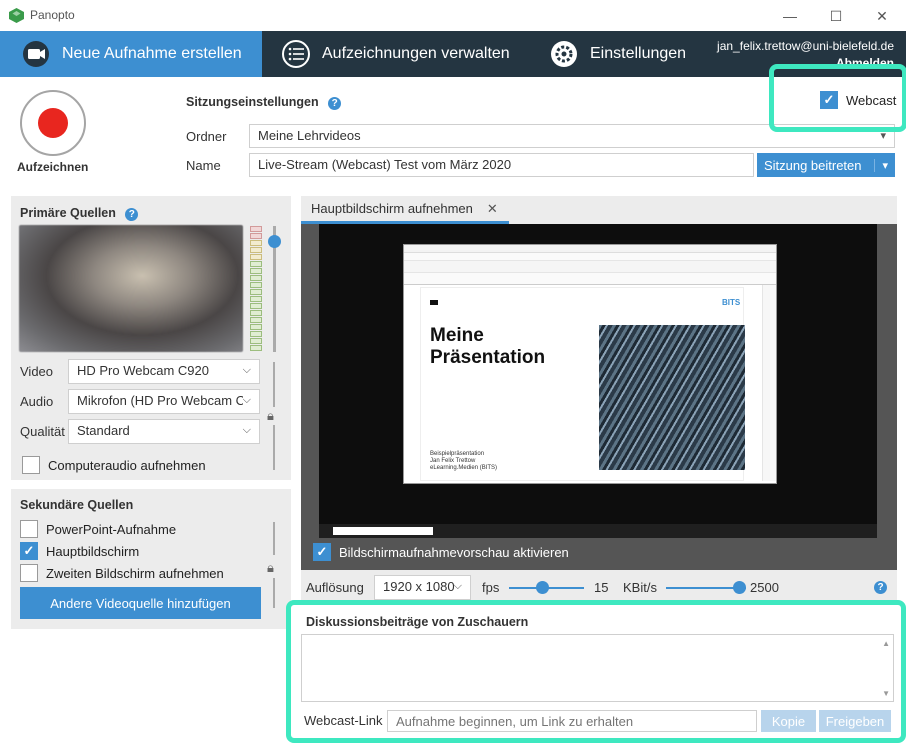 This screenshot has height=743, width=906. Describe the element at coordinates (140, 603) in the screenshot. I see `add-video-source-button: Andere Videoquelle hinzufügen` at that location.